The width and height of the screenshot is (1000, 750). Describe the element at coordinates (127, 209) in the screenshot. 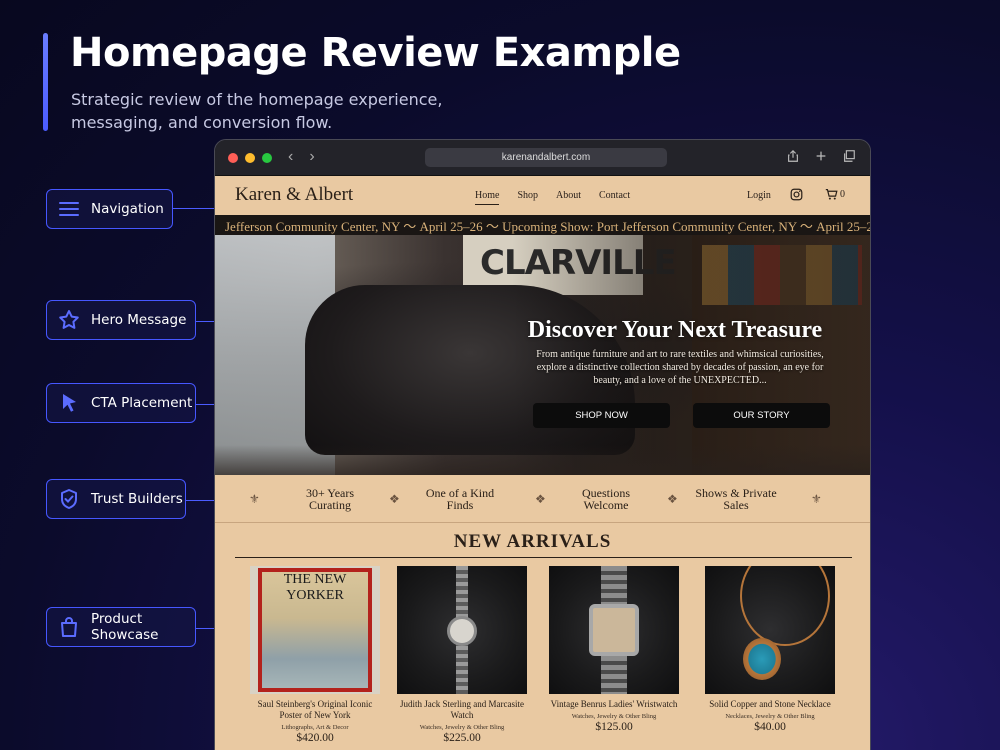

I see `callout-label: Navigation` at that location.